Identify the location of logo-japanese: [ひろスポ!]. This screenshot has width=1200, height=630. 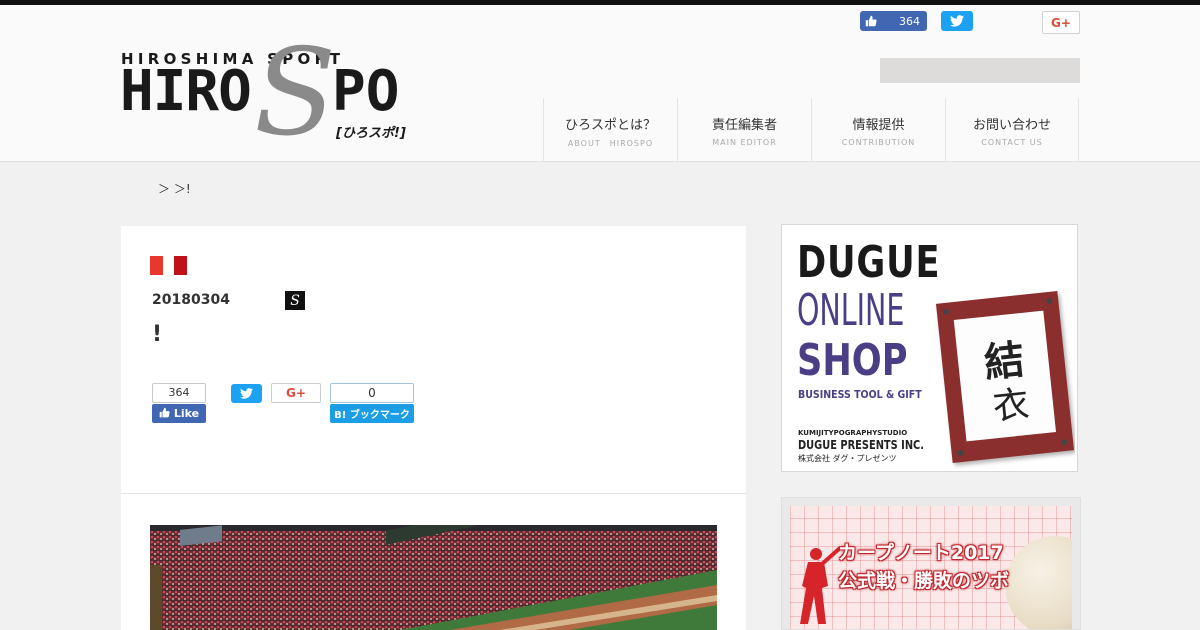
(371, 133).